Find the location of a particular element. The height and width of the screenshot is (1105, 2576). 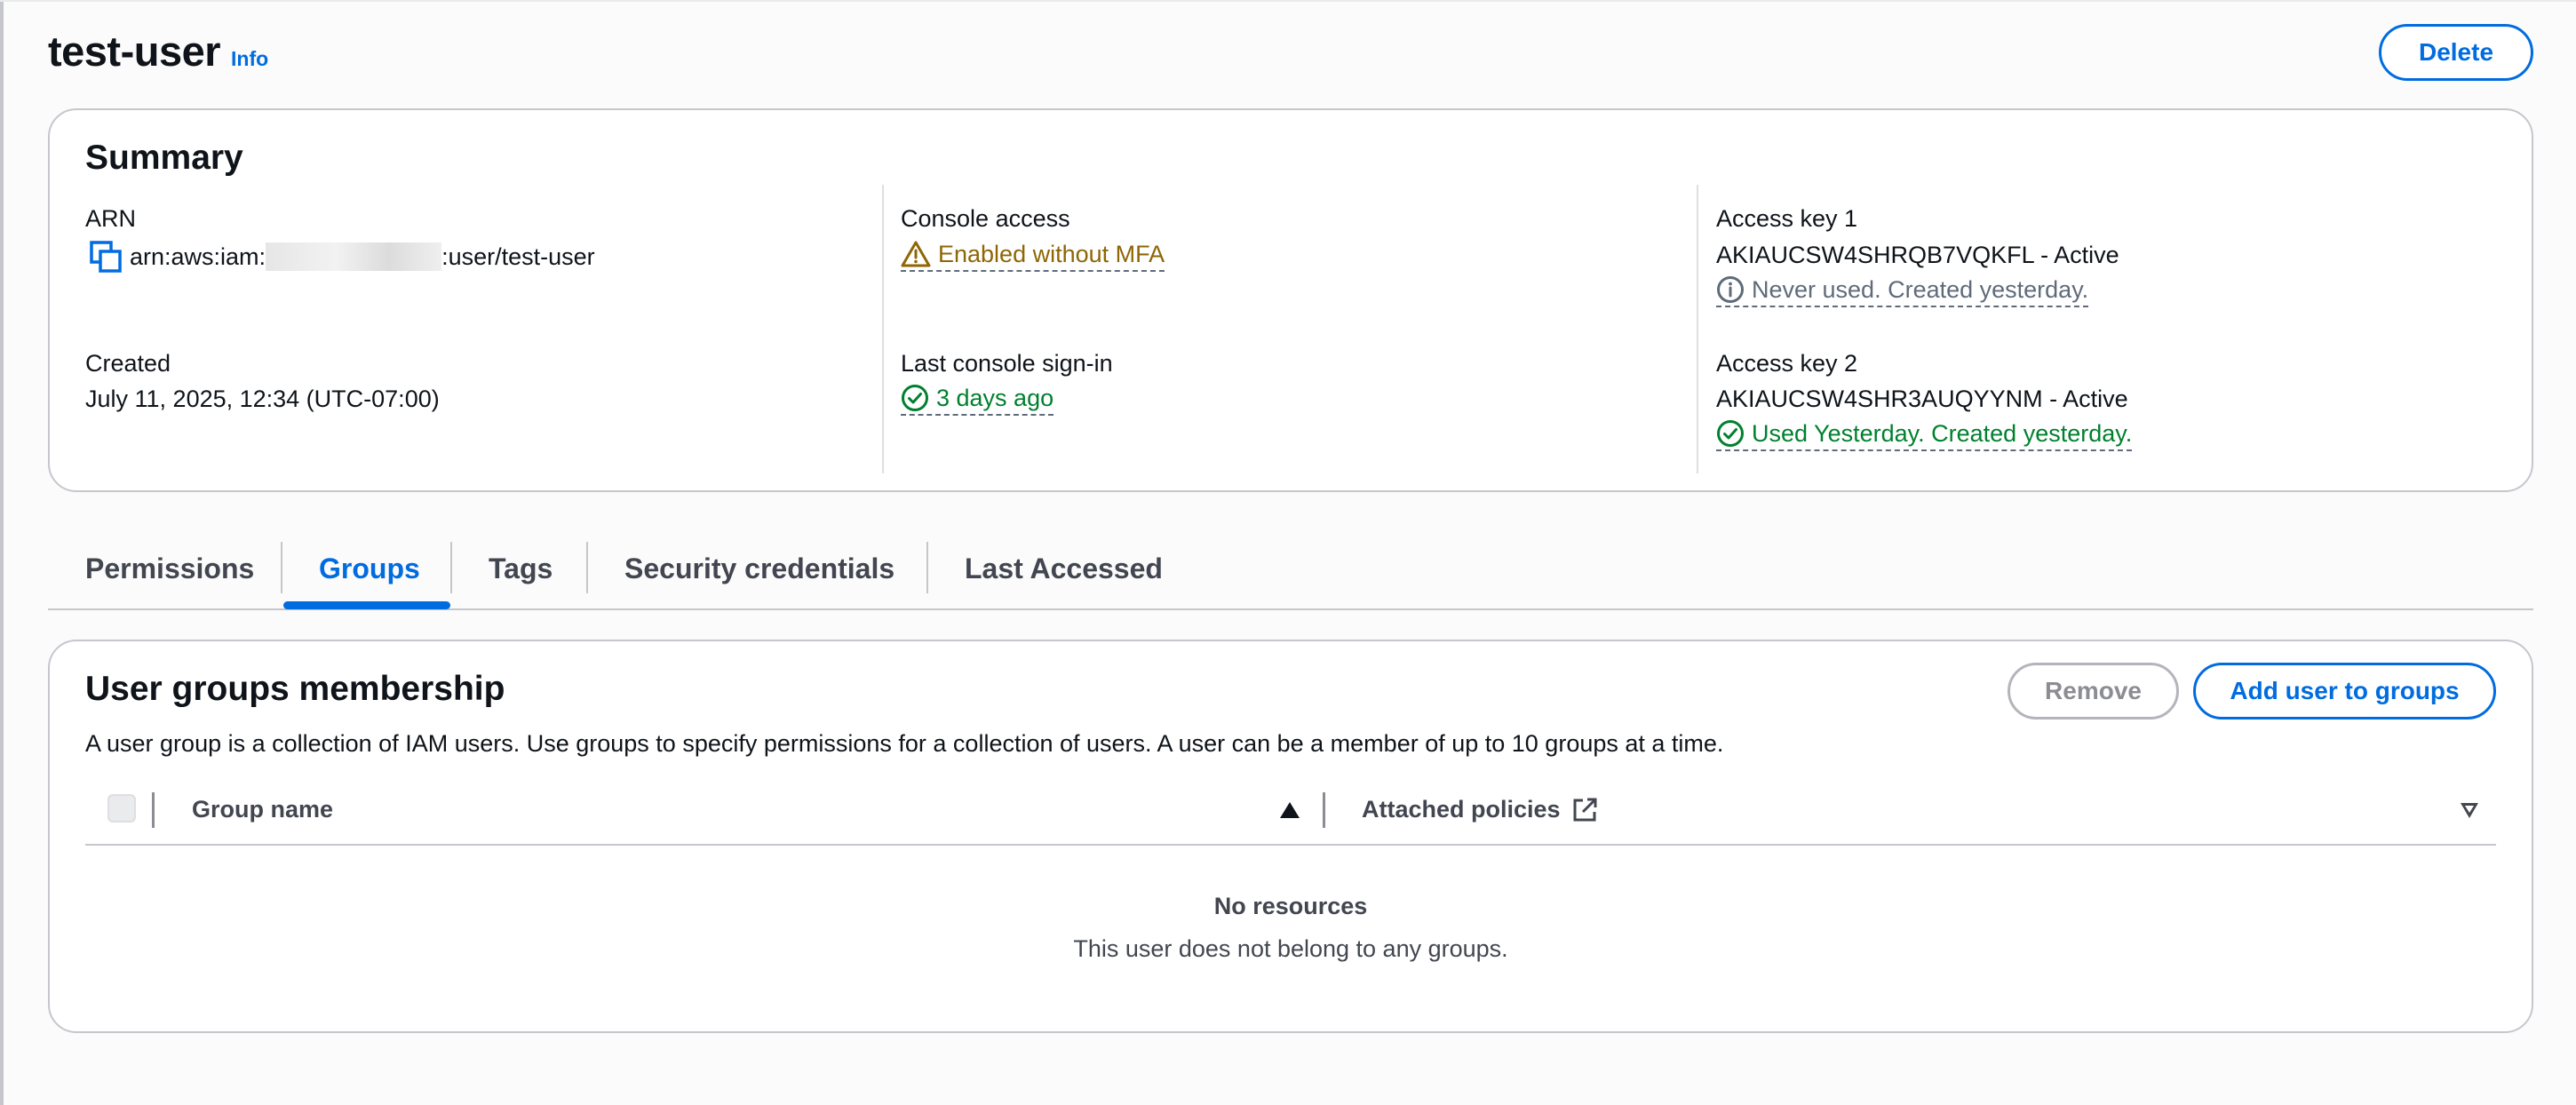

arn-suffix: :user/test-user is located at coordinates (518, 256).